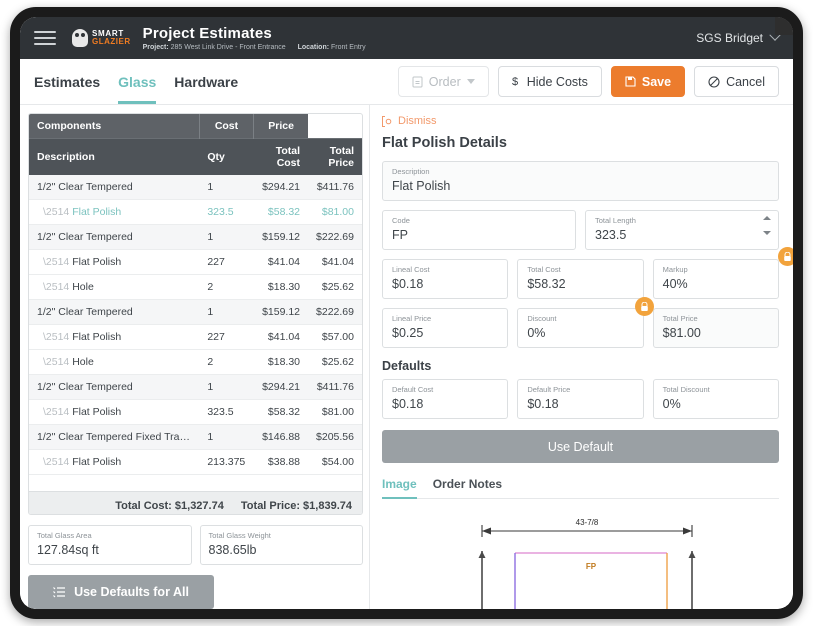  I want to click on default-price-field: Default Price $0.18, so click(580, 399).